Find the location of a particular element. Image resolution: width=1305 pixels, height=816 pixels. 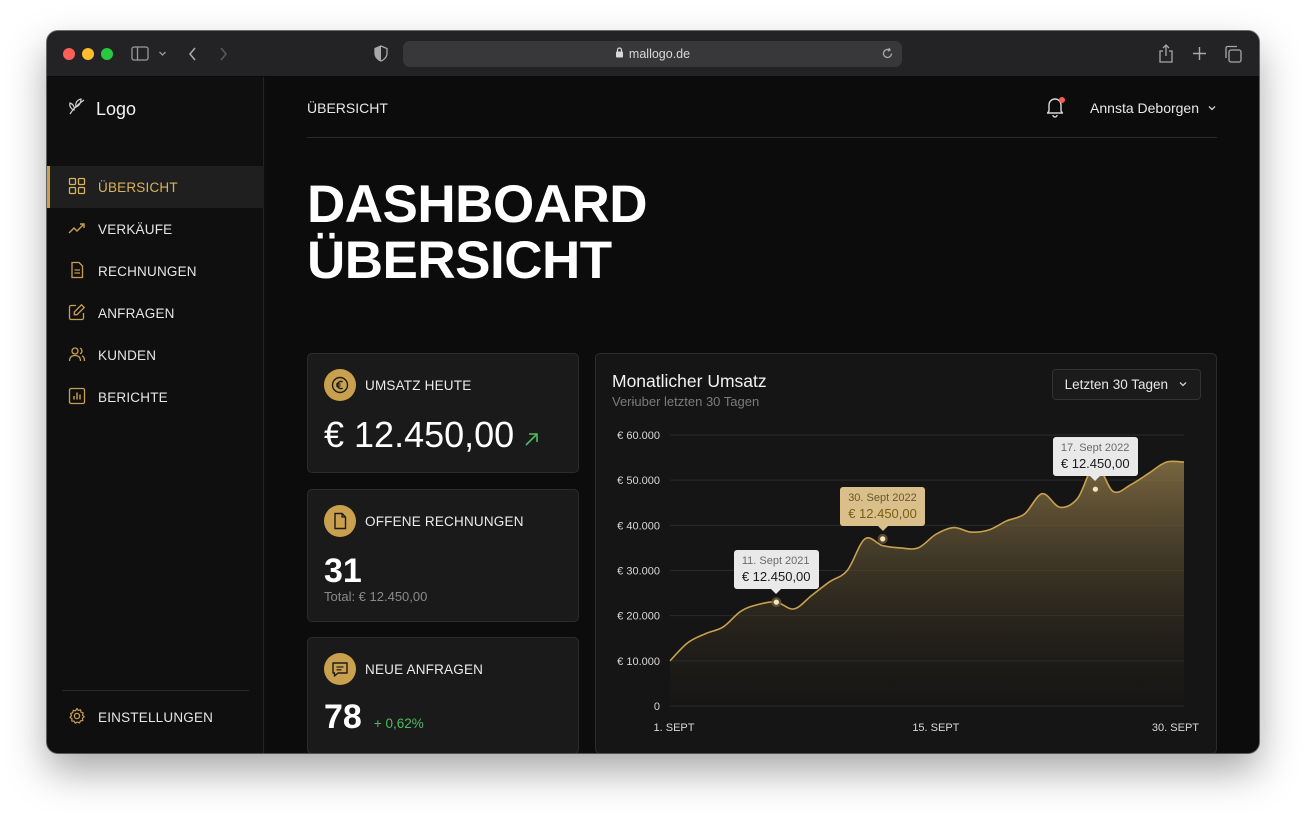

new-requests-value: 78 is located at coordinates (343, 717).